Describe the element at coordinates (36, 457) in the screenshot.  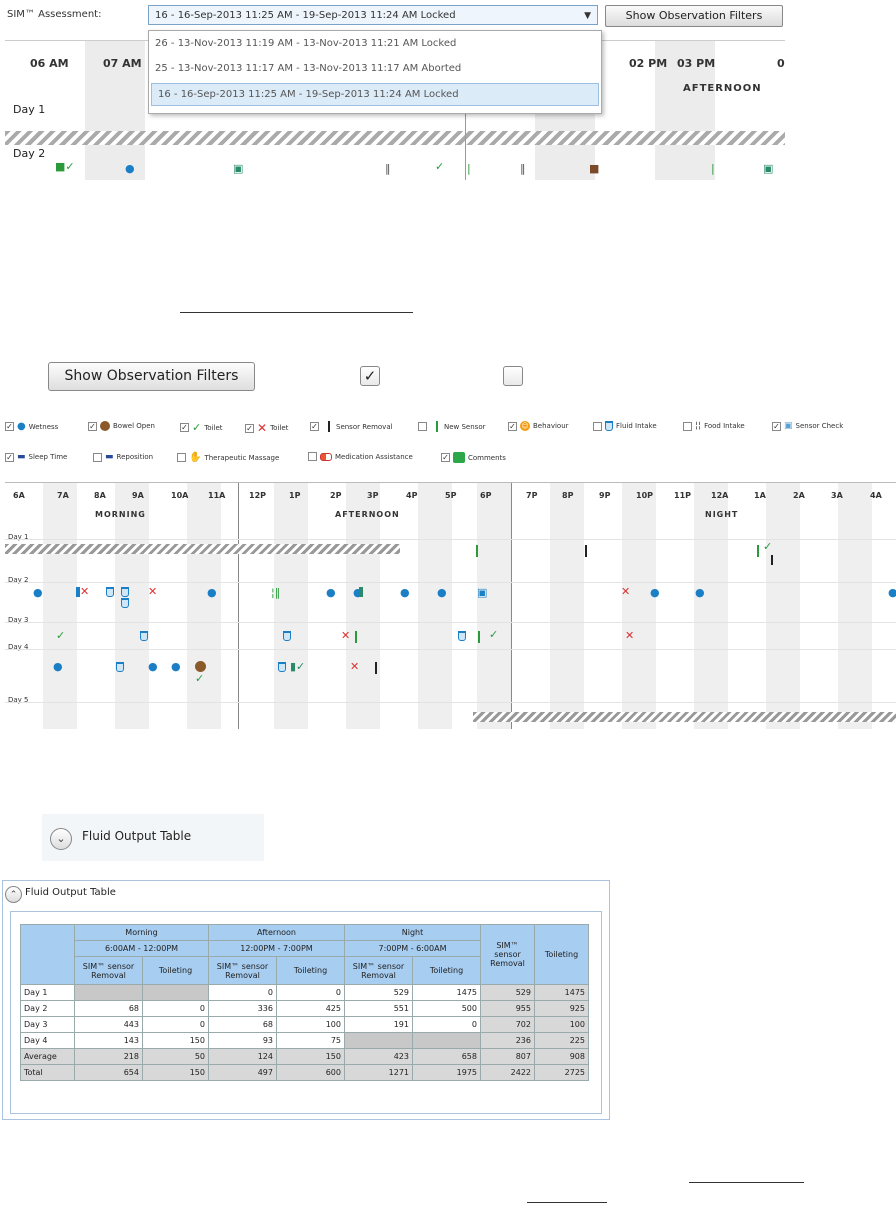
I see `legend-sleep-time: ✓ ▬ Sleep Time` at that location.